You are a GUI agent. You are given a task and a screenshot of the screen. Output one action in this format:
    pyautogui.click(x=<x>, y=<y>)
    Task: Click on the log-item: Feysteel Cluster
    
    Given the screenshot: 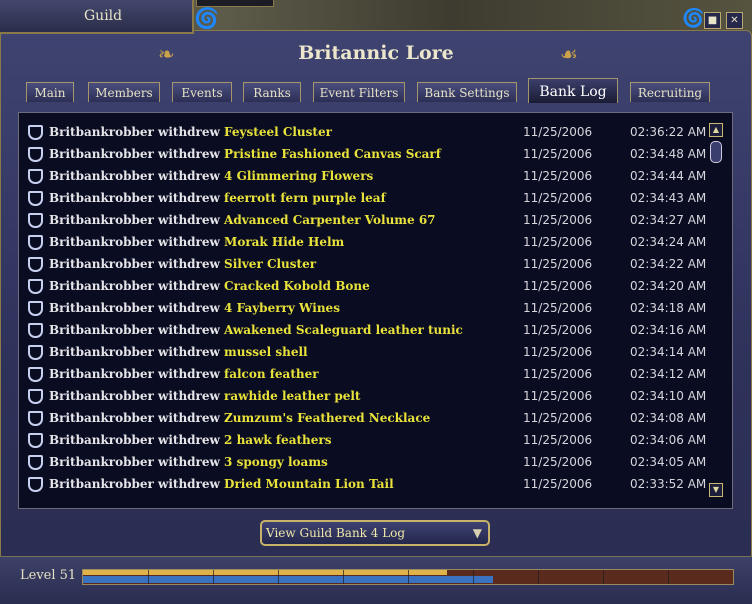 What is the action you would take?
    pyautogui.click(x=278, y=132)
    